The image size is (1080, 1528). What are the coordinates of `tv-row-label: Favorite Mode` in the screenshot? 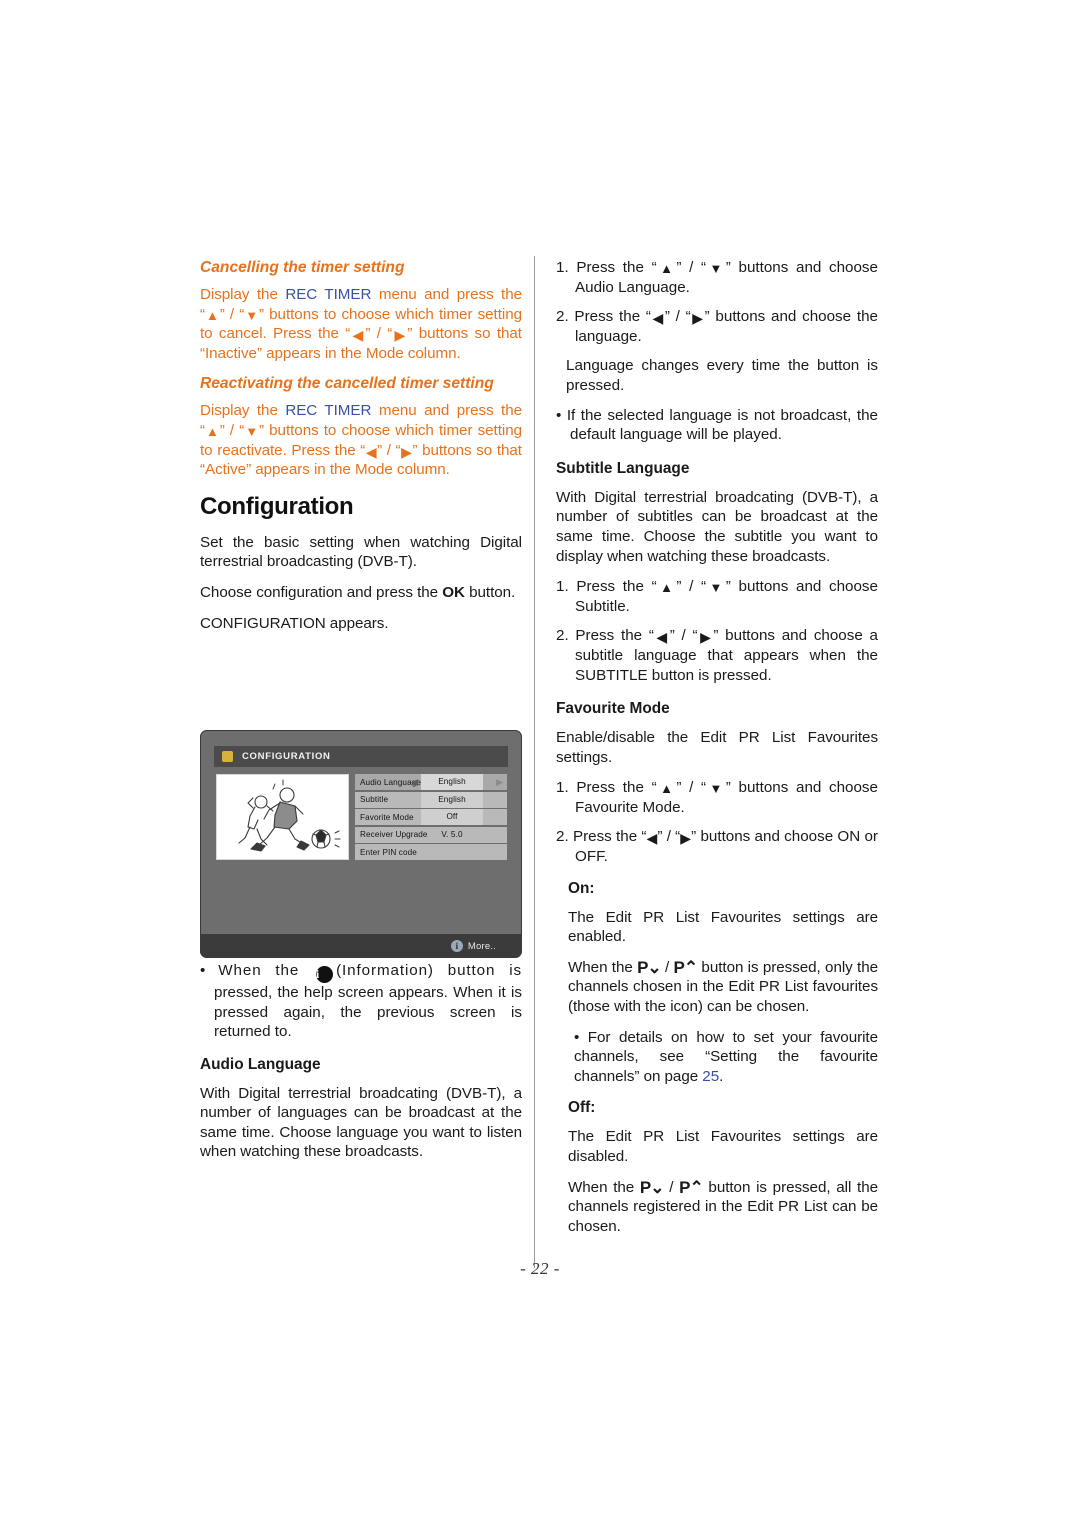 It's located at (387, 817).